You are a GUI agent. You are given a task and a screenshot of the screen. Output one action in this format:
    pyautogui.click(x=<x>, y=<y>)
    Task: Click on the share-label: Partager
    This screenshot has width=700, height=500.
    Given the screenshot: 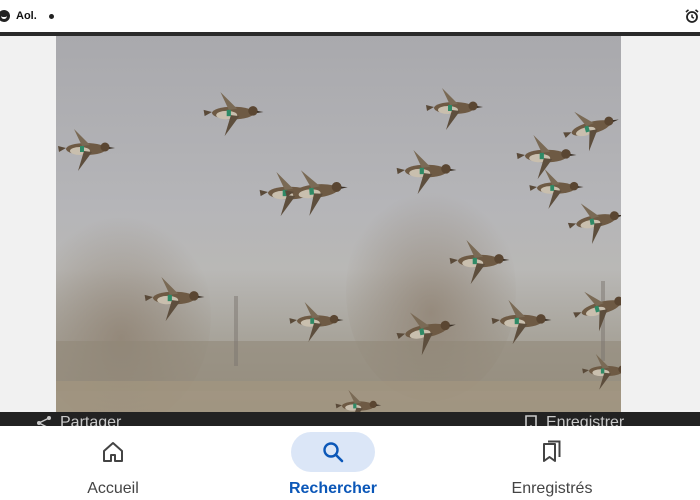 What is the action you would take?
    pyautogui.click(x=91, y=420)
    